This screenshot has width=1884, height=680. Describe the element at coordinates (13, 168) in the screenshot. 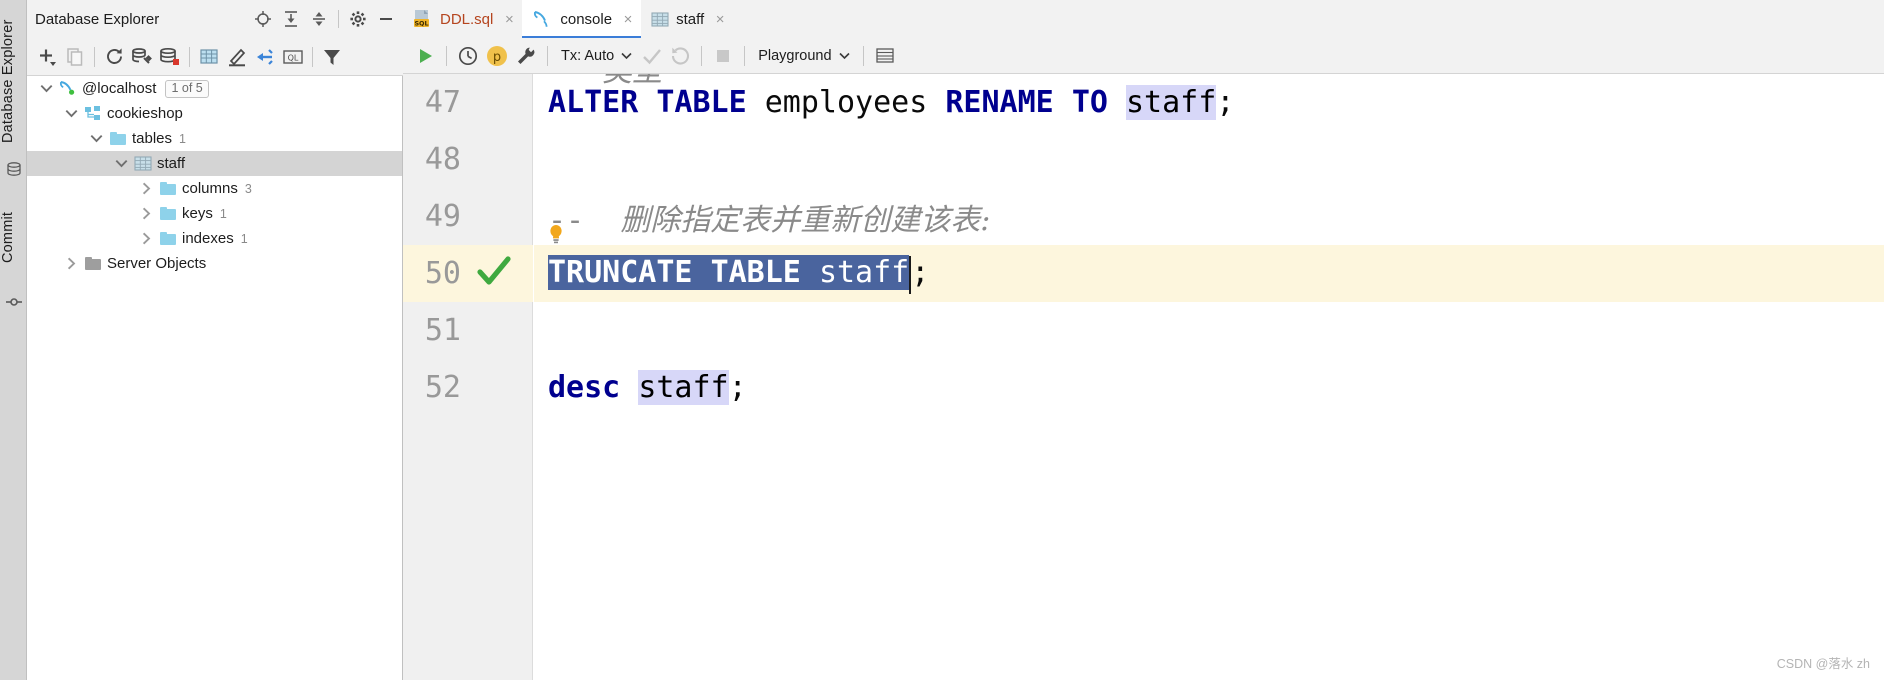

I see `database-icon` at that location.